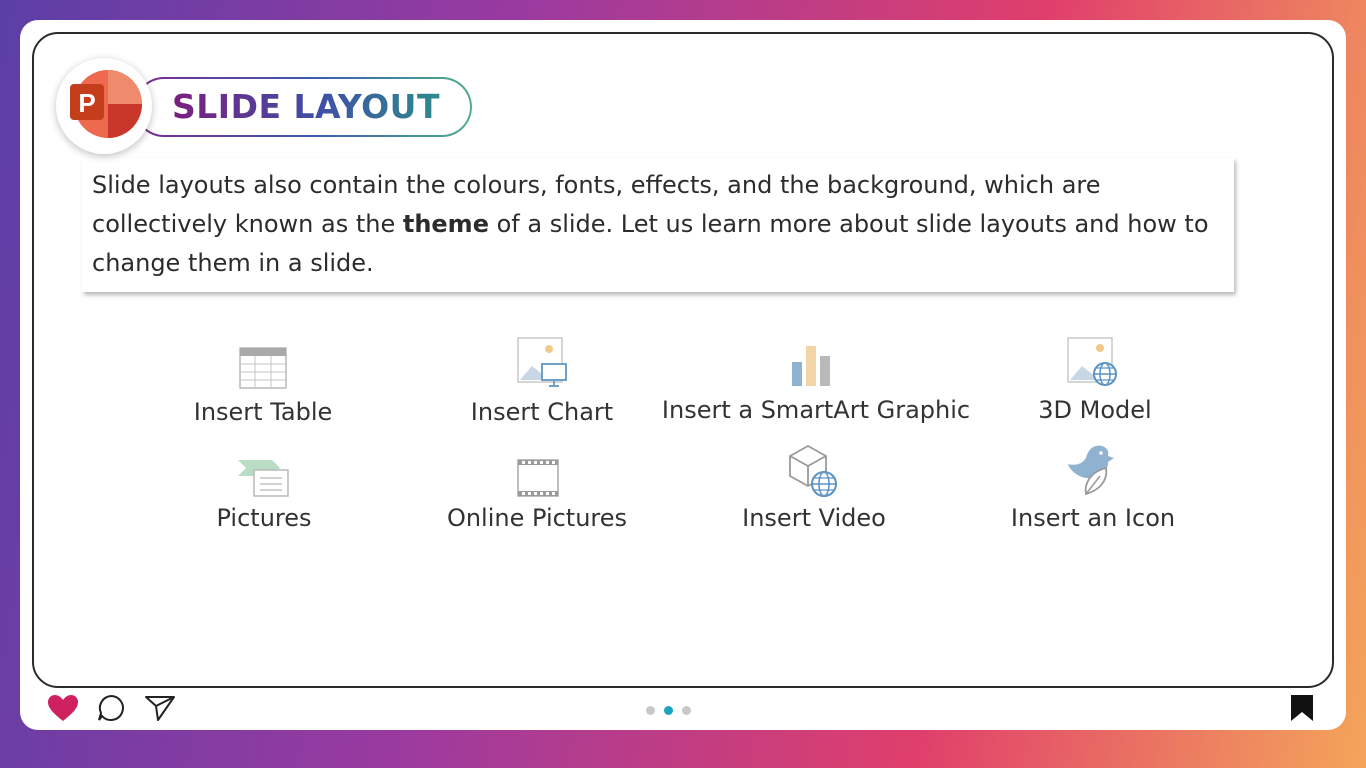  What do you see at coordinates (263, 412) in the screenshot?
I see `layout-label: Insert Table` at bounding box center [263, 412].